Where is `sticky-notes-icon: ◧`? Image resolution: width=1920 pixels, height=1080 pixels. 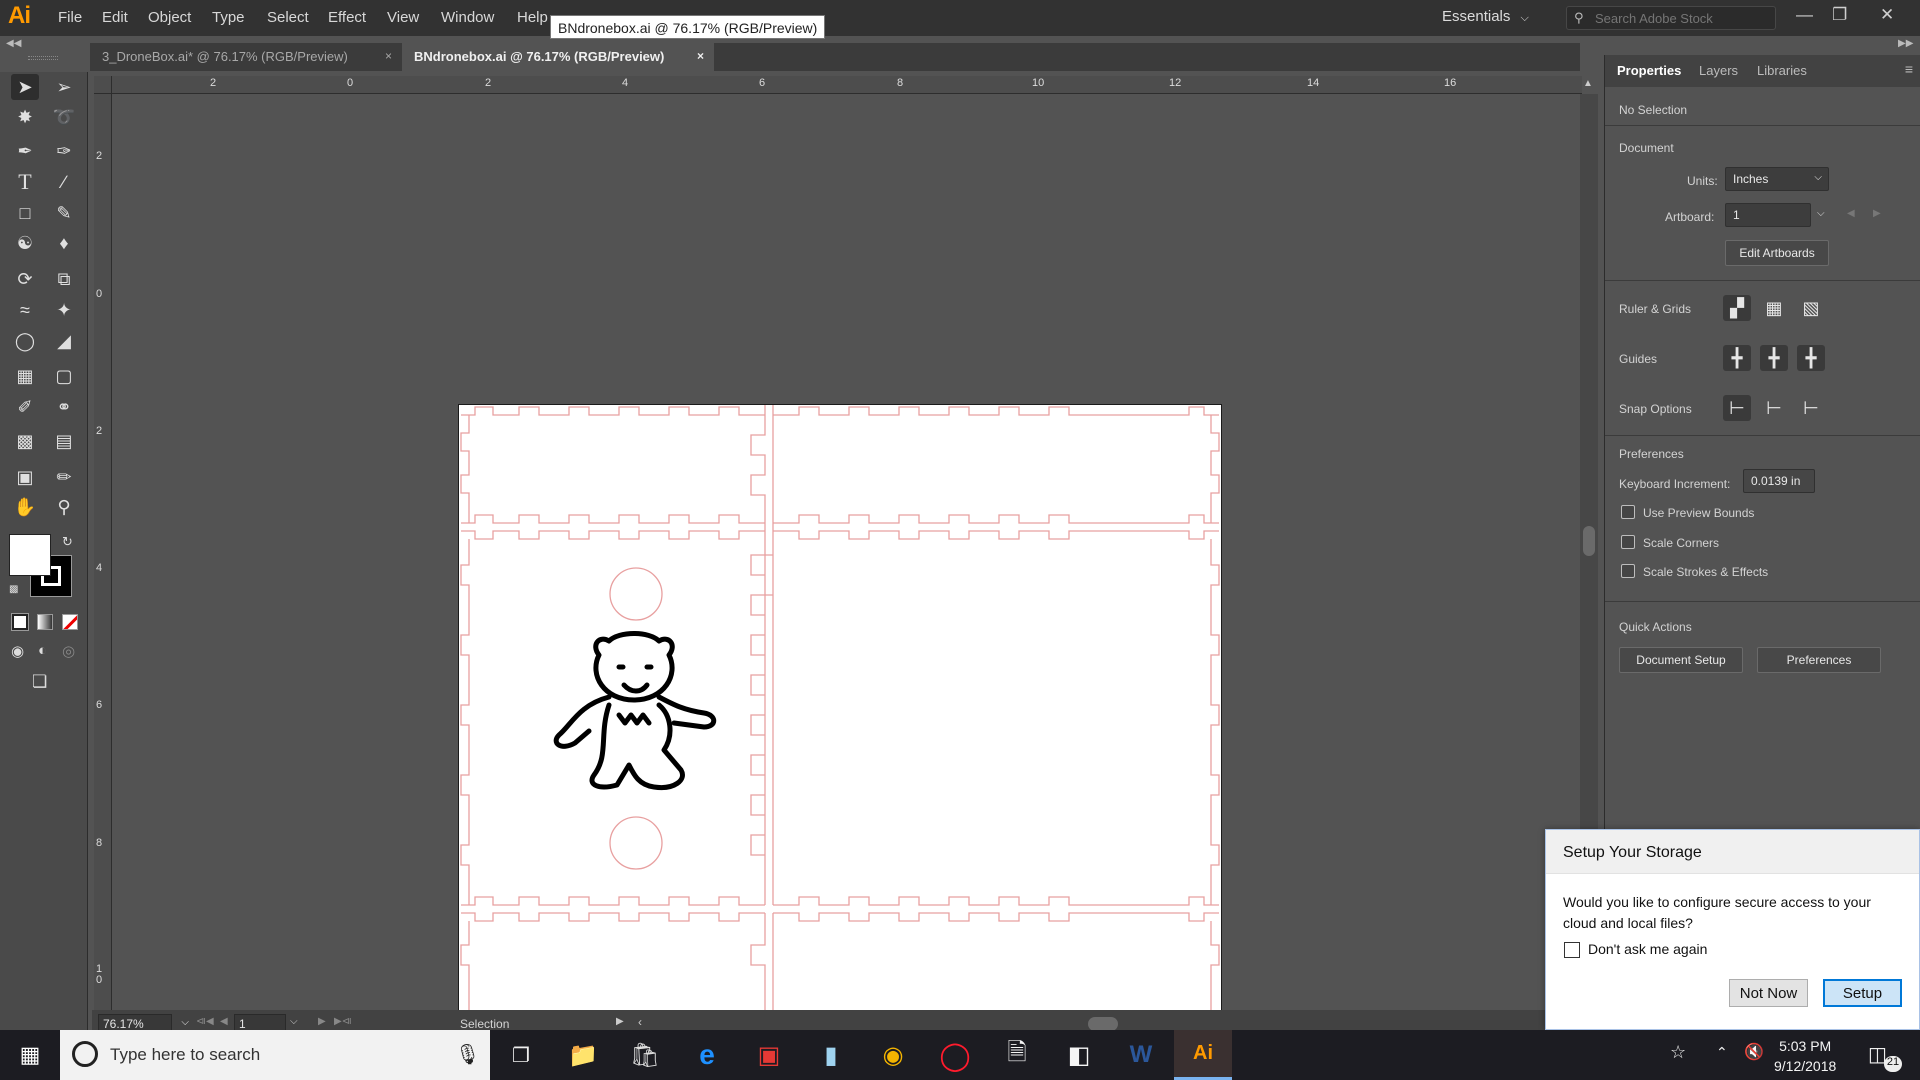 sticky-notes-icon: ◧ is located at coordinates (1079, 1055).